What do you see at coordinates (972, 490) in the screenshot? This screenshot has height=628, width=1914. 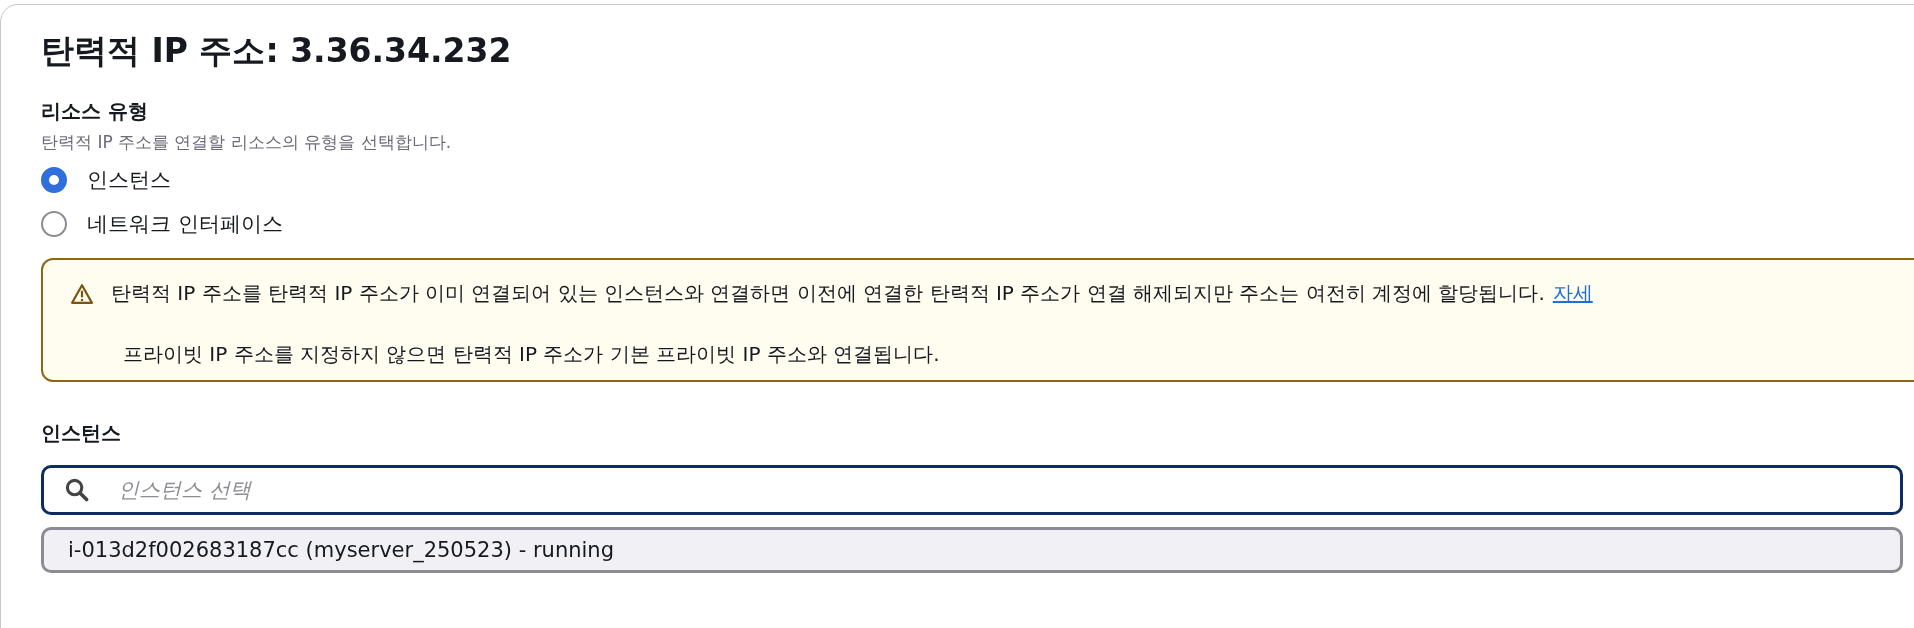 I see `instance-search-field: 인스턴스 선택` at bounding box center [972, 490].